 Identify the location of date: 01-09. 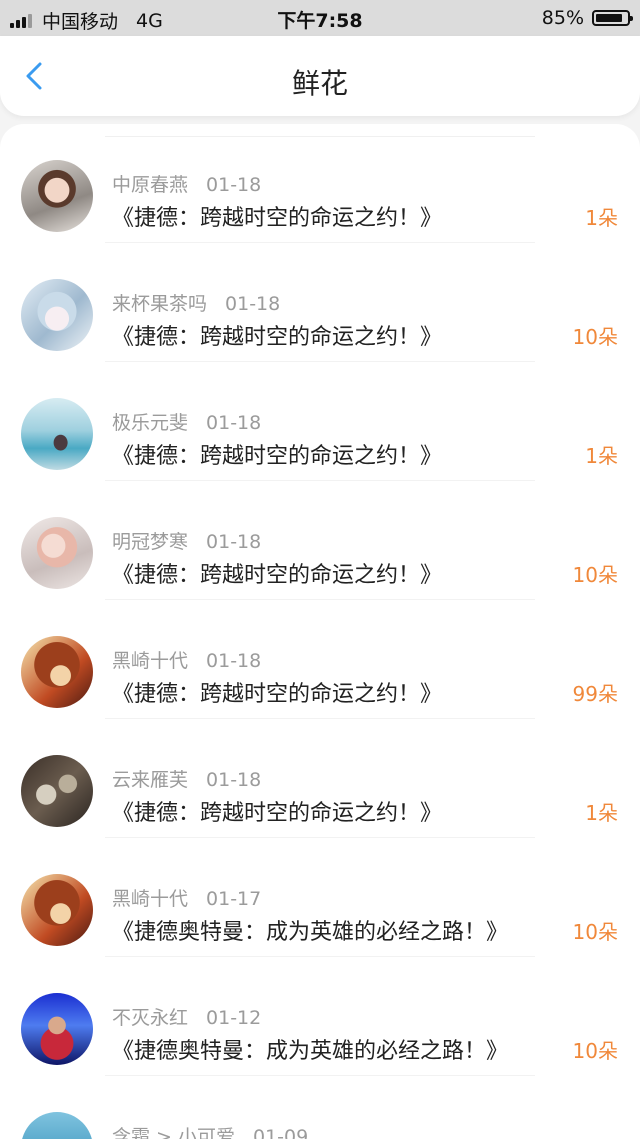
(281, 1132).